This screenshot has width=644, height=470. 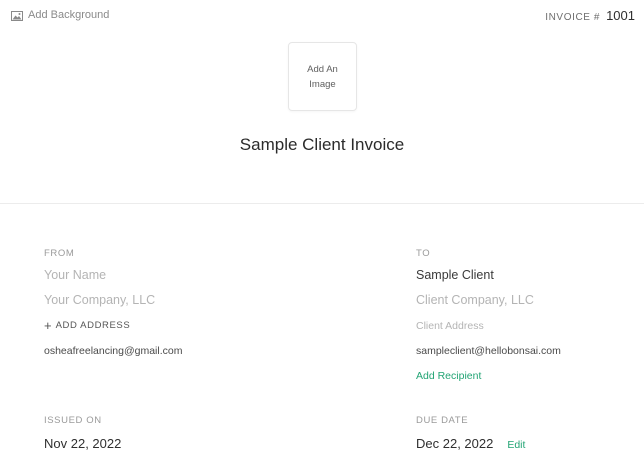 What do you see at coordinates (113, 351) in the screenshot?
I see `from-email-field: osheafreelancing@gmail.com` at bounding box center [113, 351].